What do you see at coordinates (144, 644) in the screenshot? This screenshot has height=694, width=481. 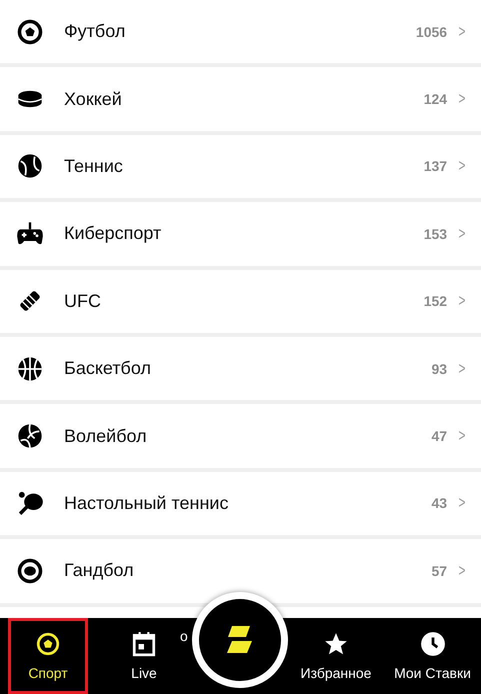 I see `calendar-icon` at bounding box center [144, 644].